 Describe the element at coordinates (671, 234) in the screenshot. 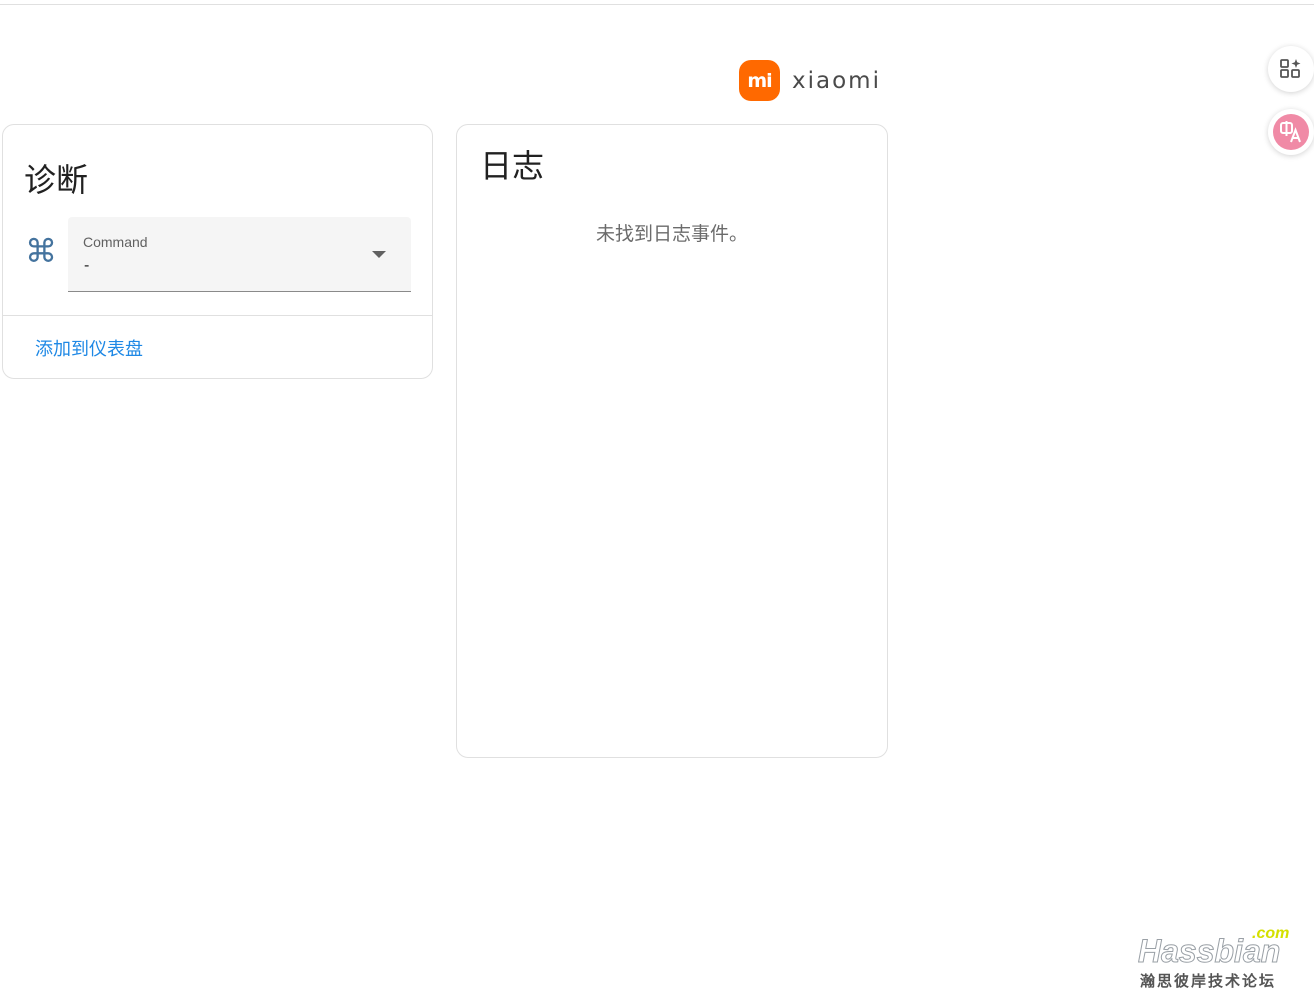

I see `empty-logbook-message: 未找到日志事件。` at that location.